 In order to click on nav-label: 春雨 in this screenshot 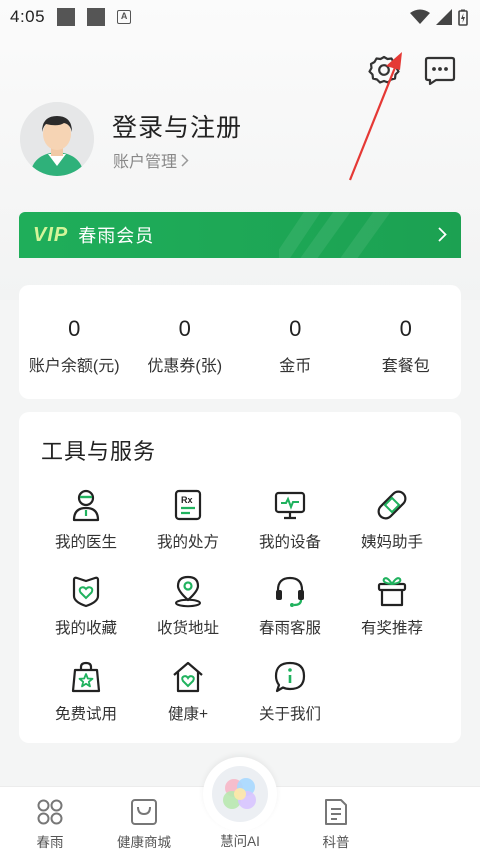, I will do `click(50, 842)`.